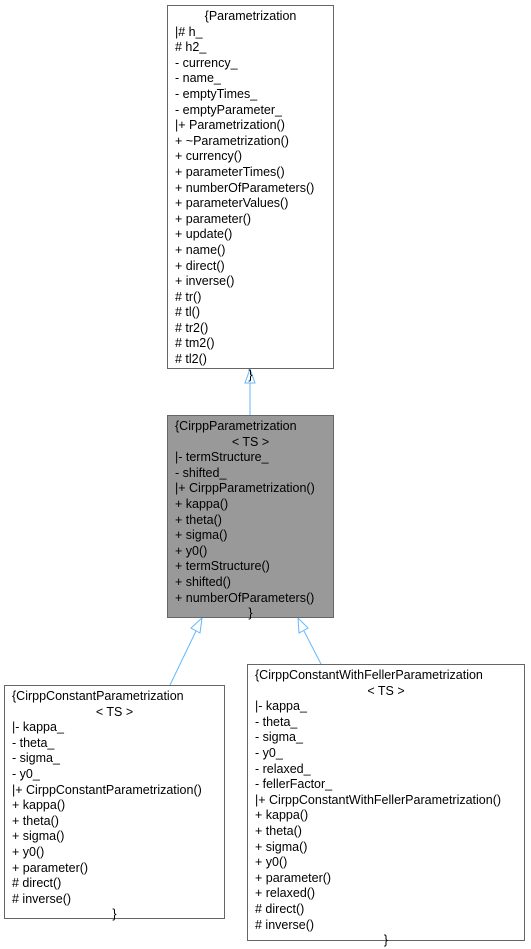 The image size is (531, 949). I want to click on class-title: {Parametrization, so click(250, 16).